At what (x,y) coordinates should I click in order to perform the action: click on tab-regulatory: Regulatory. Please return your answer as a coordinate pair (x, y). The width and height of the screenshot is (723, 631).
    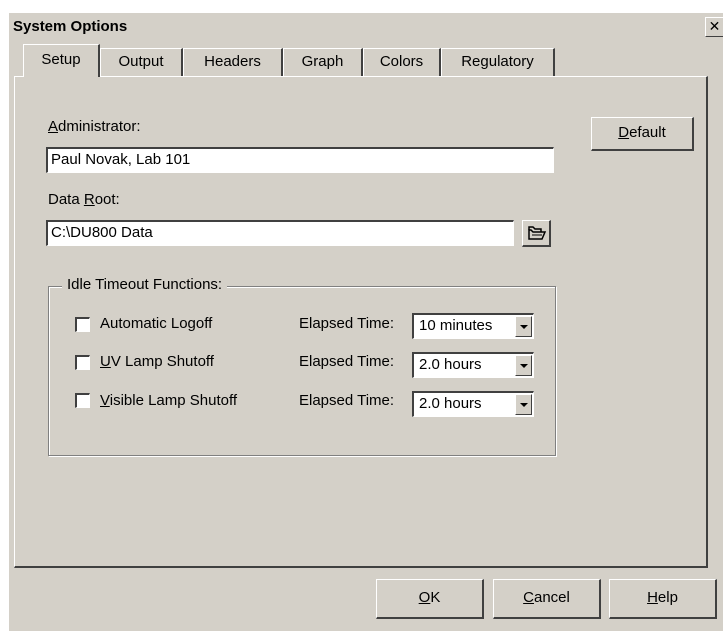
    Looking at the image, I should click on (498, 62).